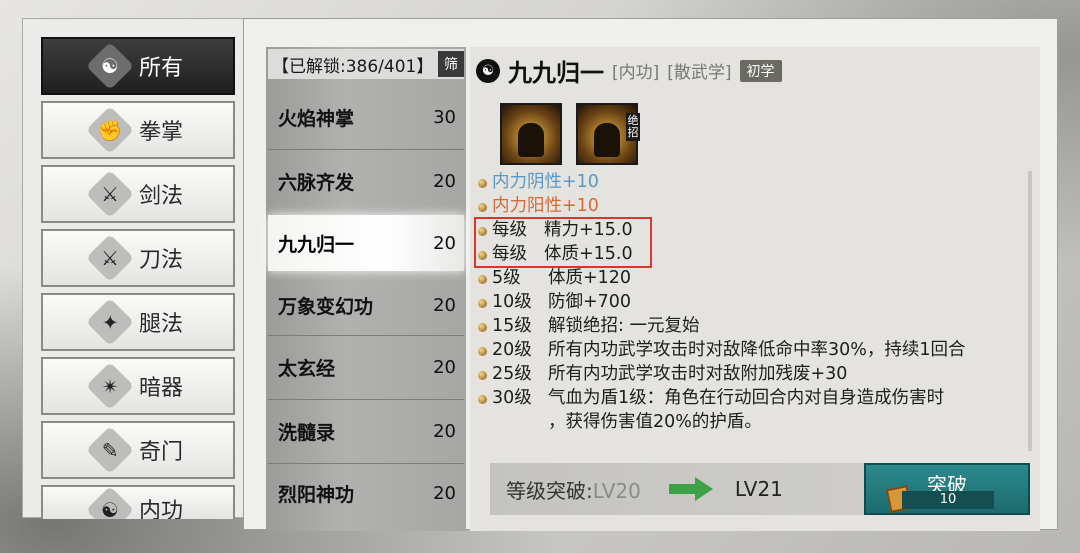 This screenshot has height=553, width=1080. Describe the element at coordinates (366, 243) in the screenshot. I see `skill-row-selected: 九九归一 20` at that location.